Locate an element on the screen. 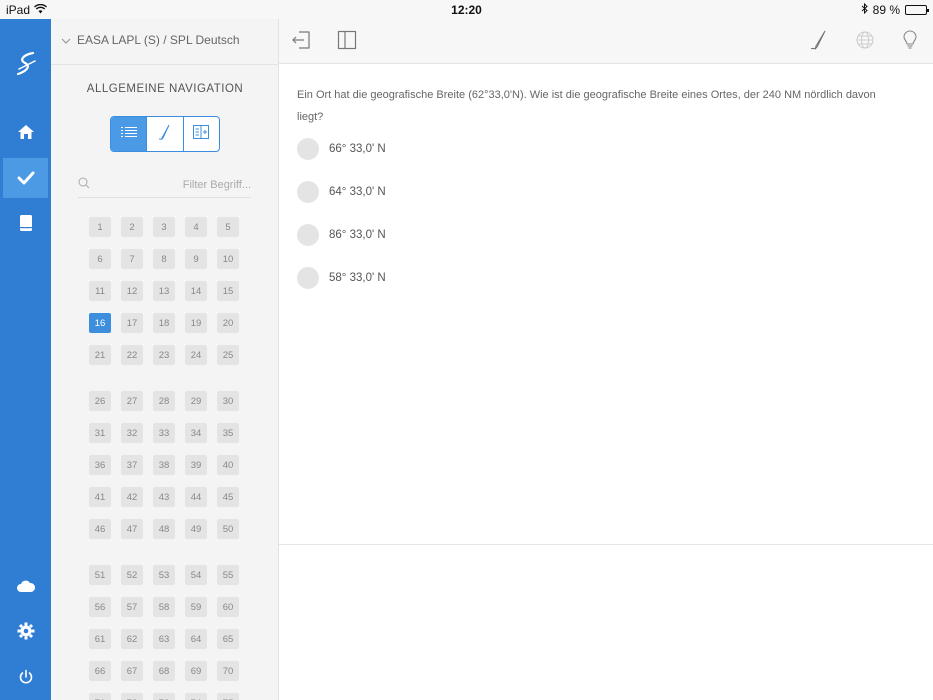  question-number-23: 23 is located at coordinates (164, 355).